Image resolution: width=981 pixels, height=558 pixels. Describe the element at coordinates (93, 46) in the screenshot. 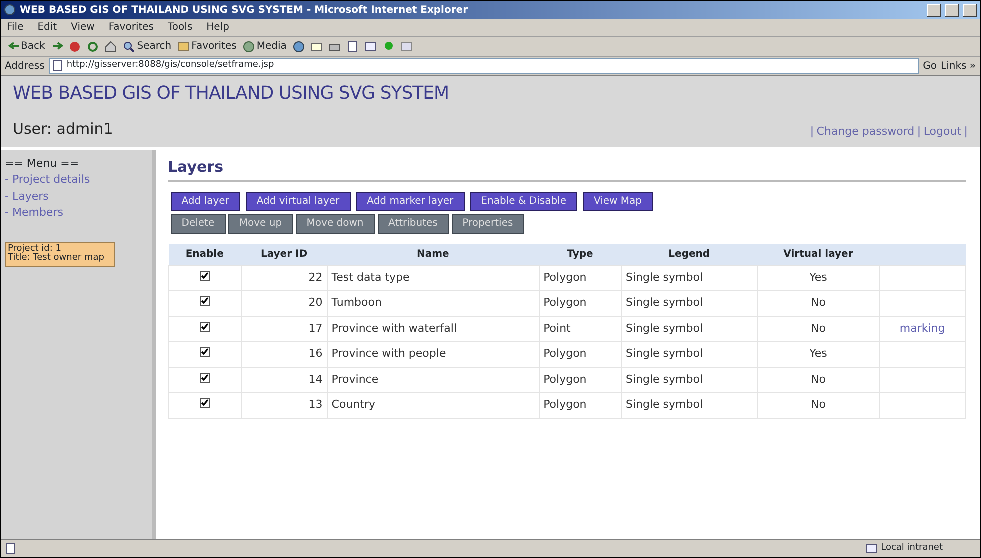

I see `refresh-icon` at that location.